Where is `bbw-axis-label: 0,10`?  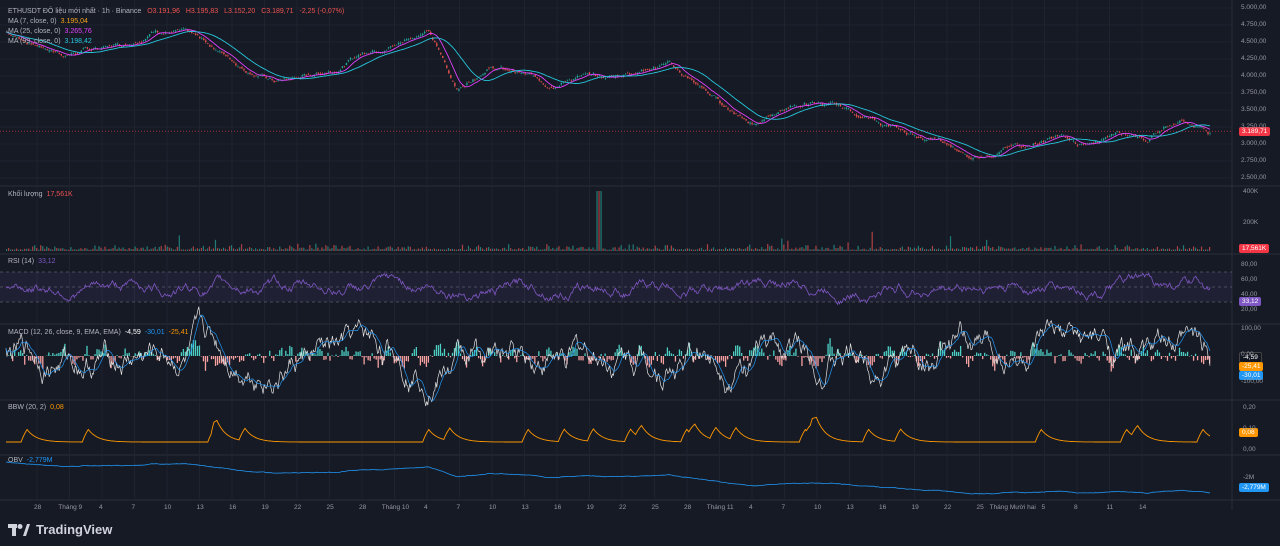 bbw-axis-label: 0,10 is located at coordinates (1249, 428).